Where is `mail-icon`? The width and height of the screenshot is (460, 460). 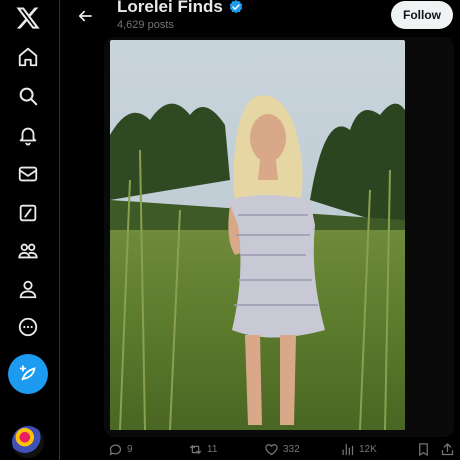
mail-icon is located at coordinates (28, 174).